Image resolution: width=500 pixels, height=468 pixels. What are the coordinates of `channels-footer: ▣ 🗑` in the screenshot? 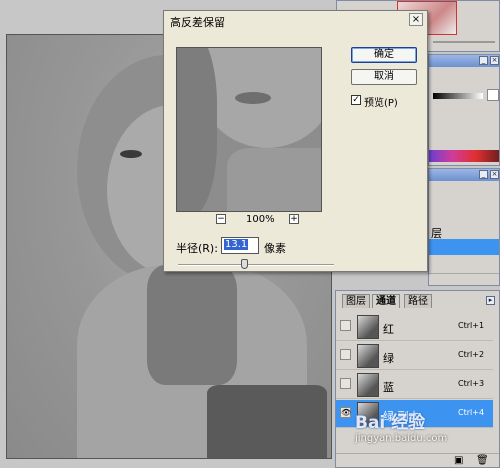 It's located at (417, 460).